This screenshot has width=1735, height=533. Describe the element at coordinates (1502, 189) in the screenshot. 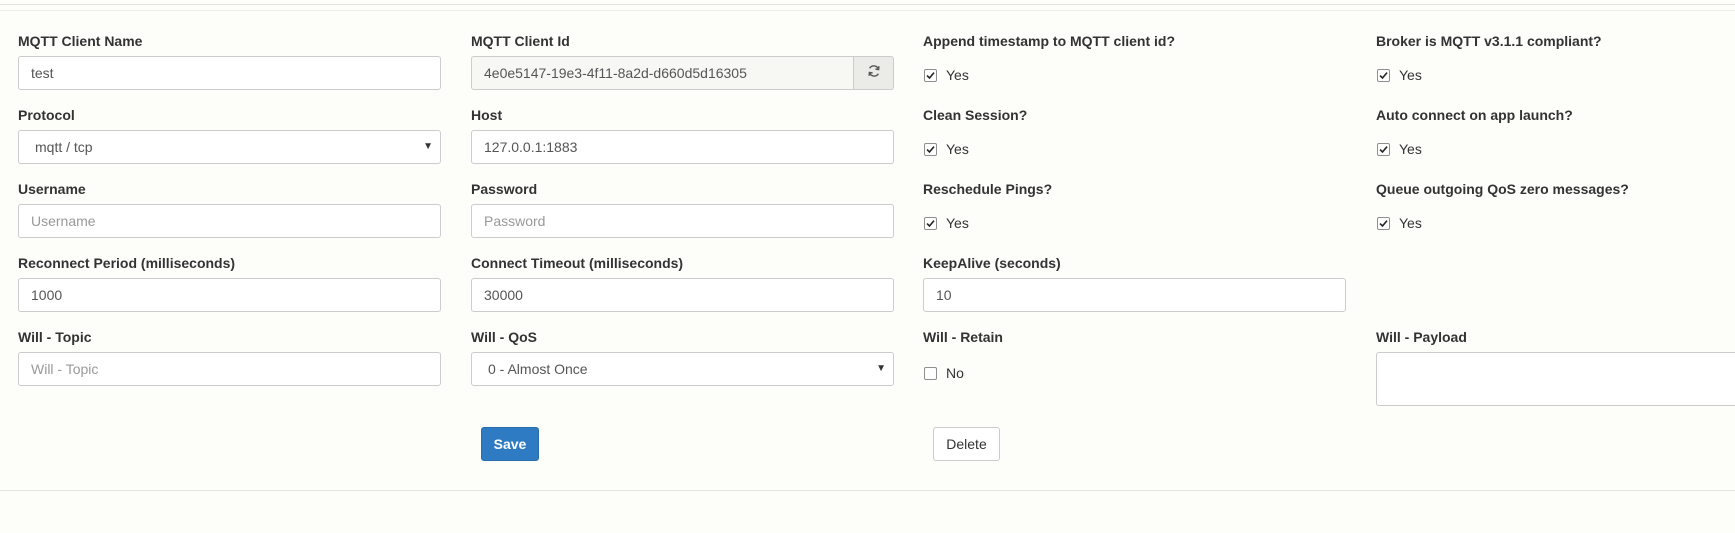

I see `queue-qos-zero-label: Queue outgoing QoS zero messages?` at that location.